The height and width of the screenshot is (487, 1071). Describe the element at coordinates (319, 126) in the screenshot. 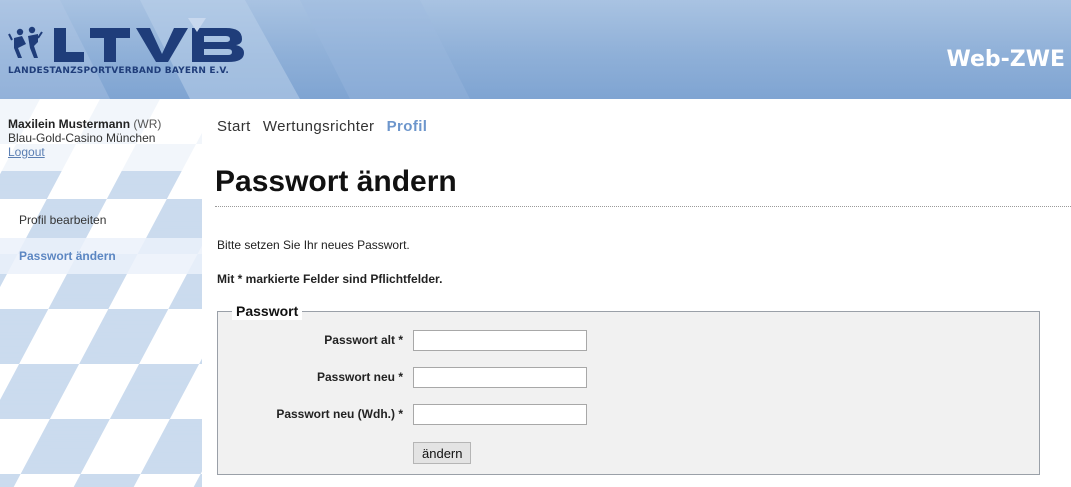

I see `nav-wertungsrichter: Wertungsrichter` at that location.